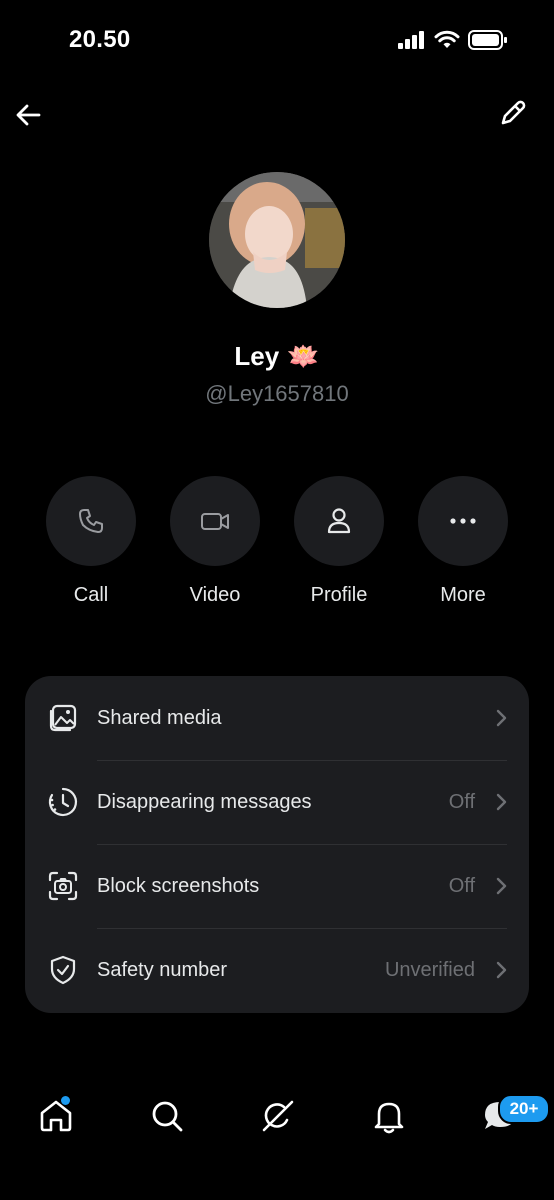  I want to click on profile-name: Ley 🪷, so click(277, 356).